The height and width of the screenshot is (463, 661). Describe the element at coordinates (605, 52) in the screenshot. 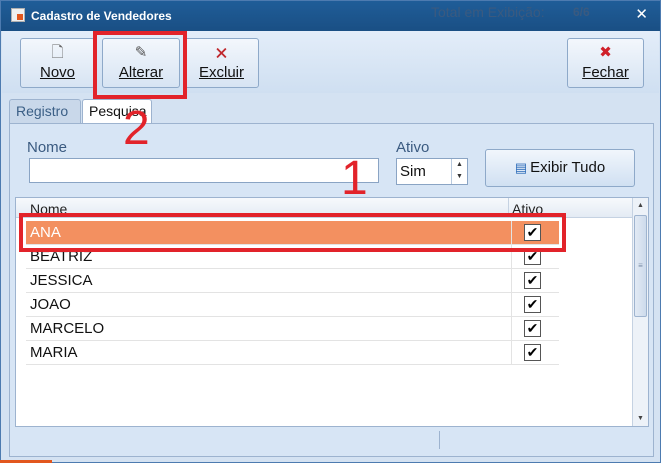

I see `close-x-icon: ✖` at that location.